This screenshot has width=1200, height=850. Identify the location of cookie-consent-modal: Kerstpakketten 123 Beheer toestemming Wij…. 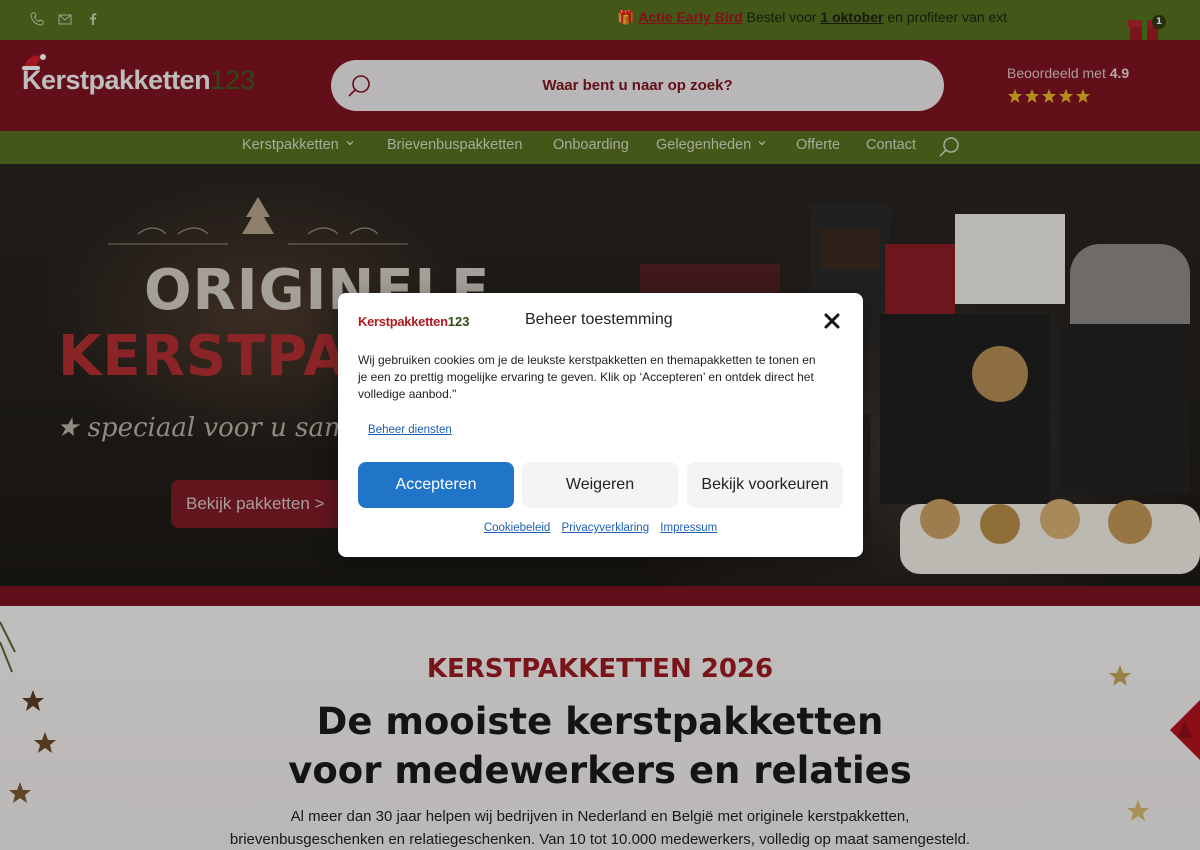
(600, 425).